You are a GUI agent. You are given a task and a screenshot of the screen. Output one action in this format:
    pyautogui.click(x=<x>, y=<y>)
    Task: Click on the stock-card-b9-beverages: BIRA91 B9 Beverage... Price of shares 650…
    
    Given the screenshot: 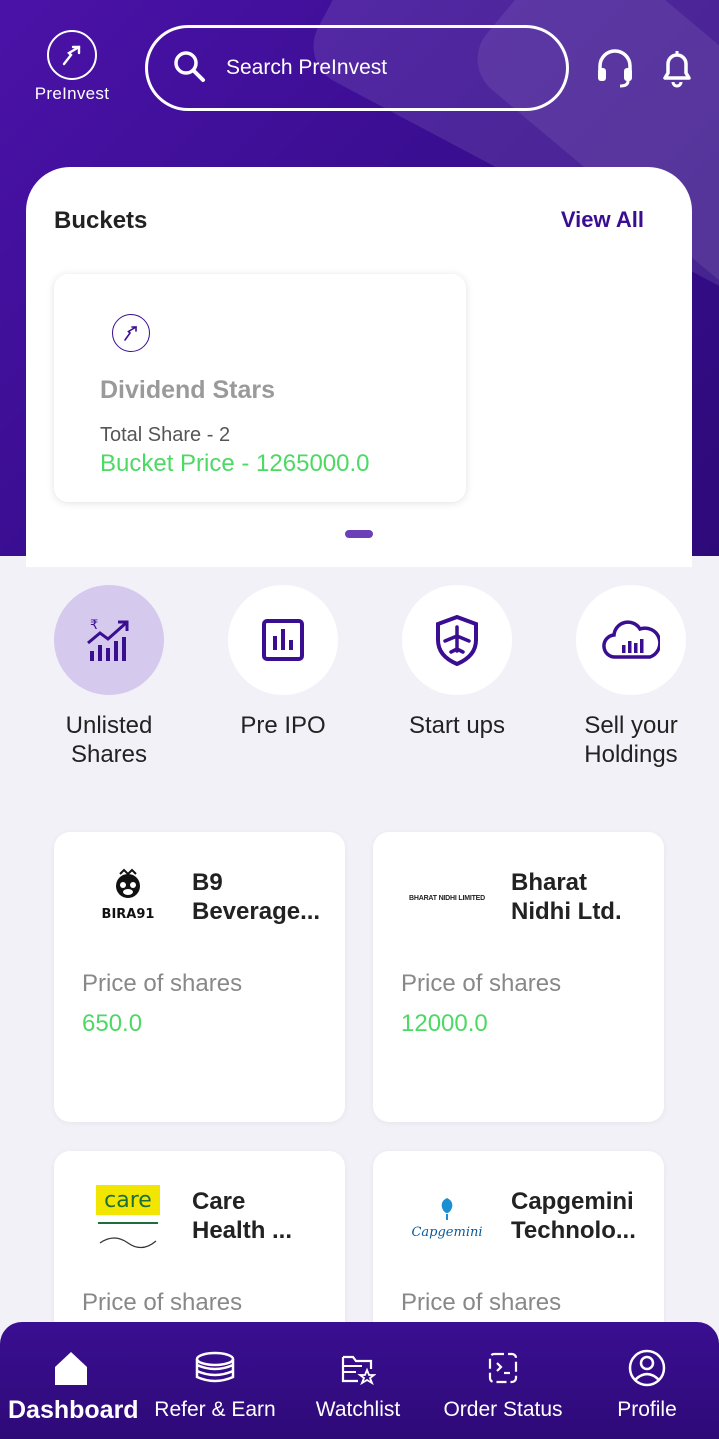 What is the action you would take?
    pyautogui.click(x=199, y=977)
    